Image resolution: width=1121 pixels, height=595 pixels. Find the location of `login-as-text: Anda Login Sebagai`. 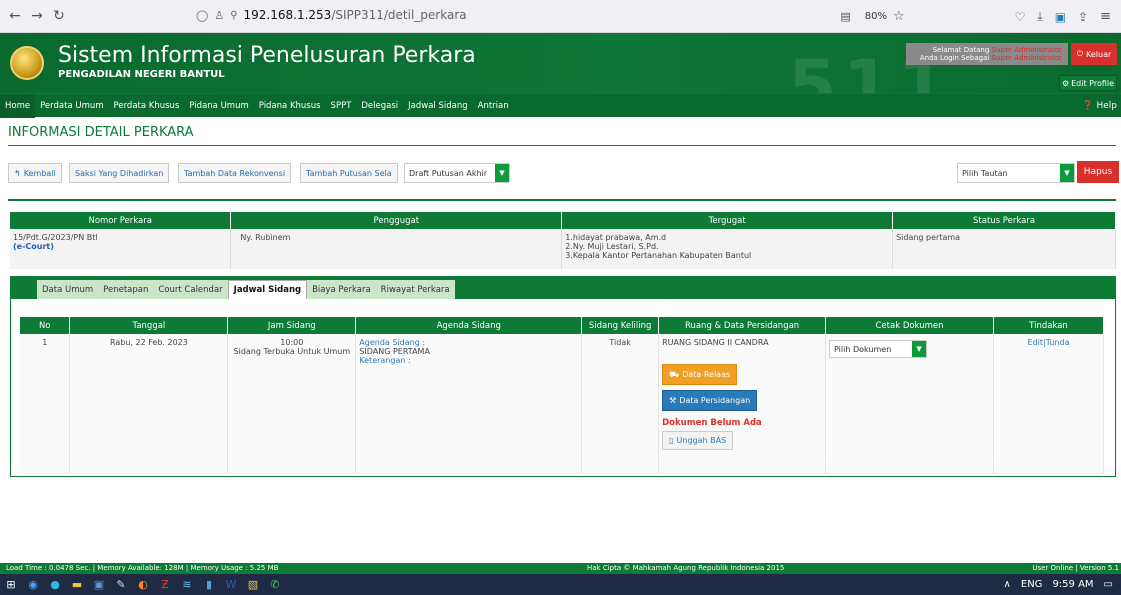

login-as-text: Anda Login Sebagai is located at coordinates (954, 58).